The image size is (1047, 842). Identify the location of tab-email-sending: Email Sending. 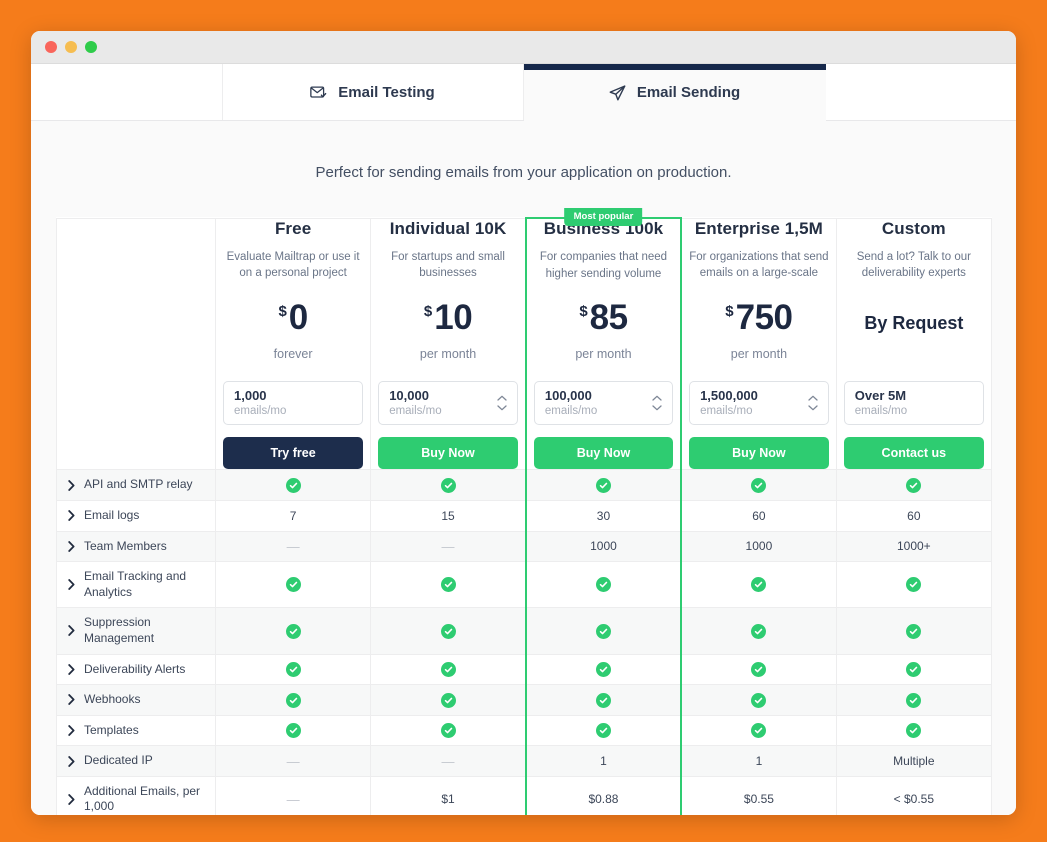
(674, 93).